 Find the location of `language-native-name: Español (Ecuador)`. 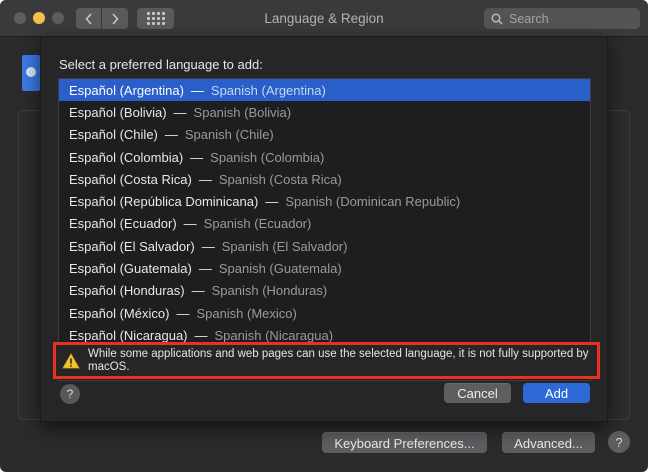

language-native-name: Español (Ecuador) is located at coordinates (123, 224).